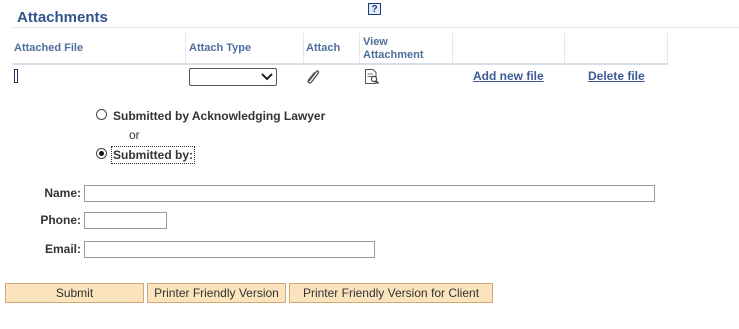  What do you see at coordinates (233, 77) in the screenshot?
I see `attach-type-select` at bounding box center [233, 77].